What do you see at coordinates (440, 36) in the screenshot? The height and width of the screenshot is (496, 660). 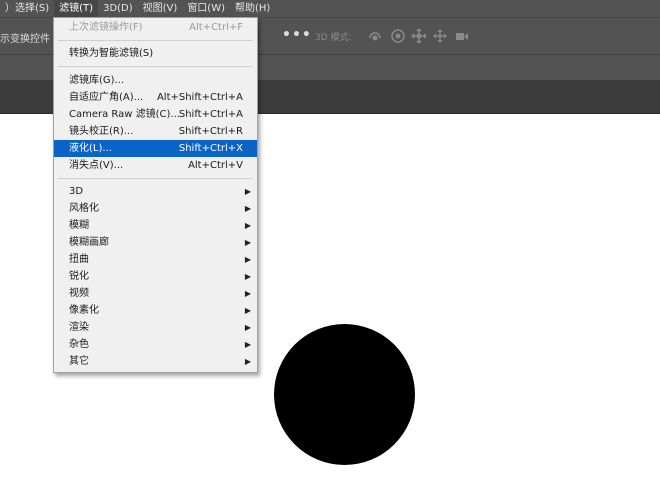 I see `3d-slide-icon` at bounding box center [440, 36].